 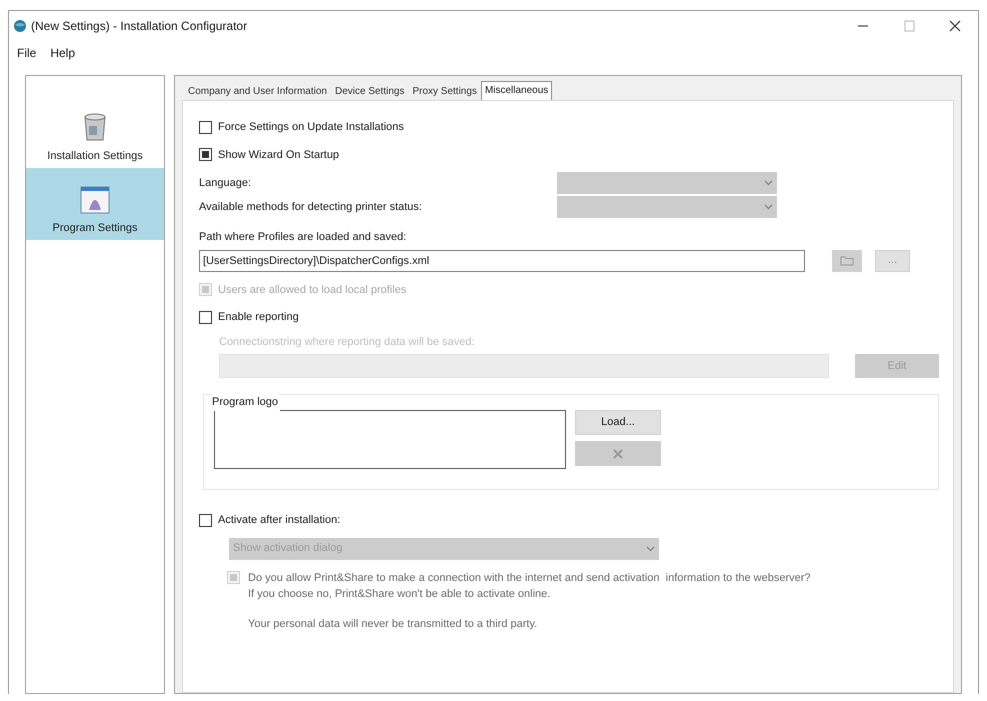 What do you see at coordinates (618, 453) in the screenshot?
I see `delete-icon` at bounding box center [618, 453].